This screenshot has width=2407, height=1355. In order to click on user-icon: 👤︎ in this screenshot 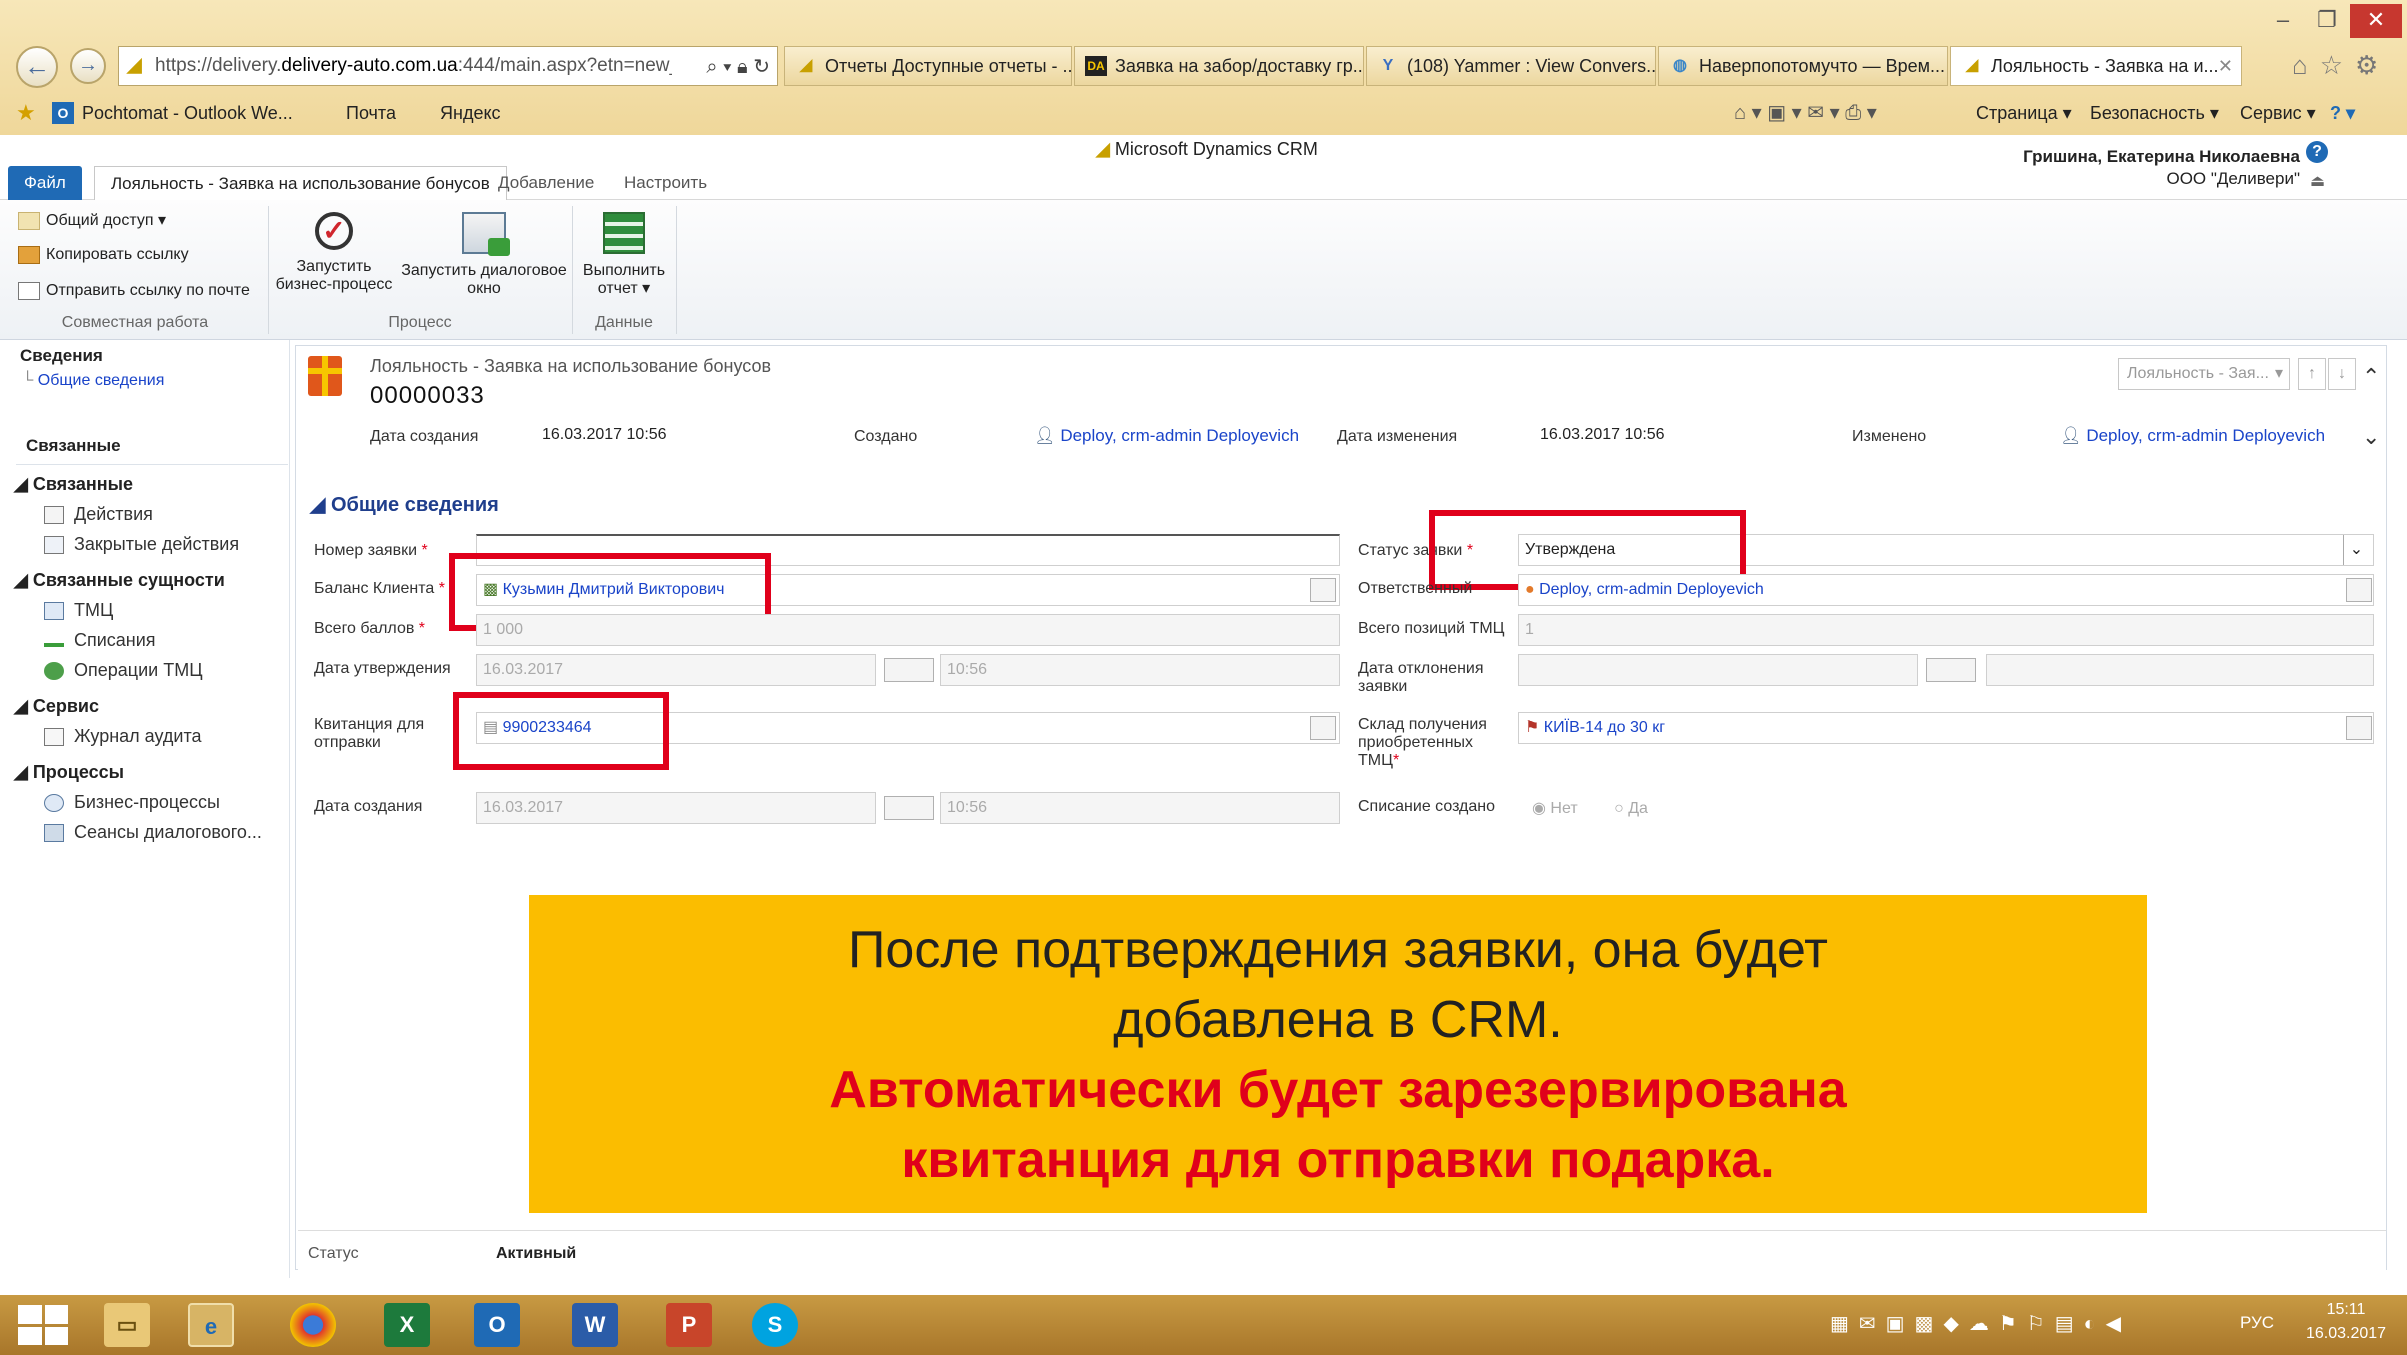, I will do `click(2073, 435)`.